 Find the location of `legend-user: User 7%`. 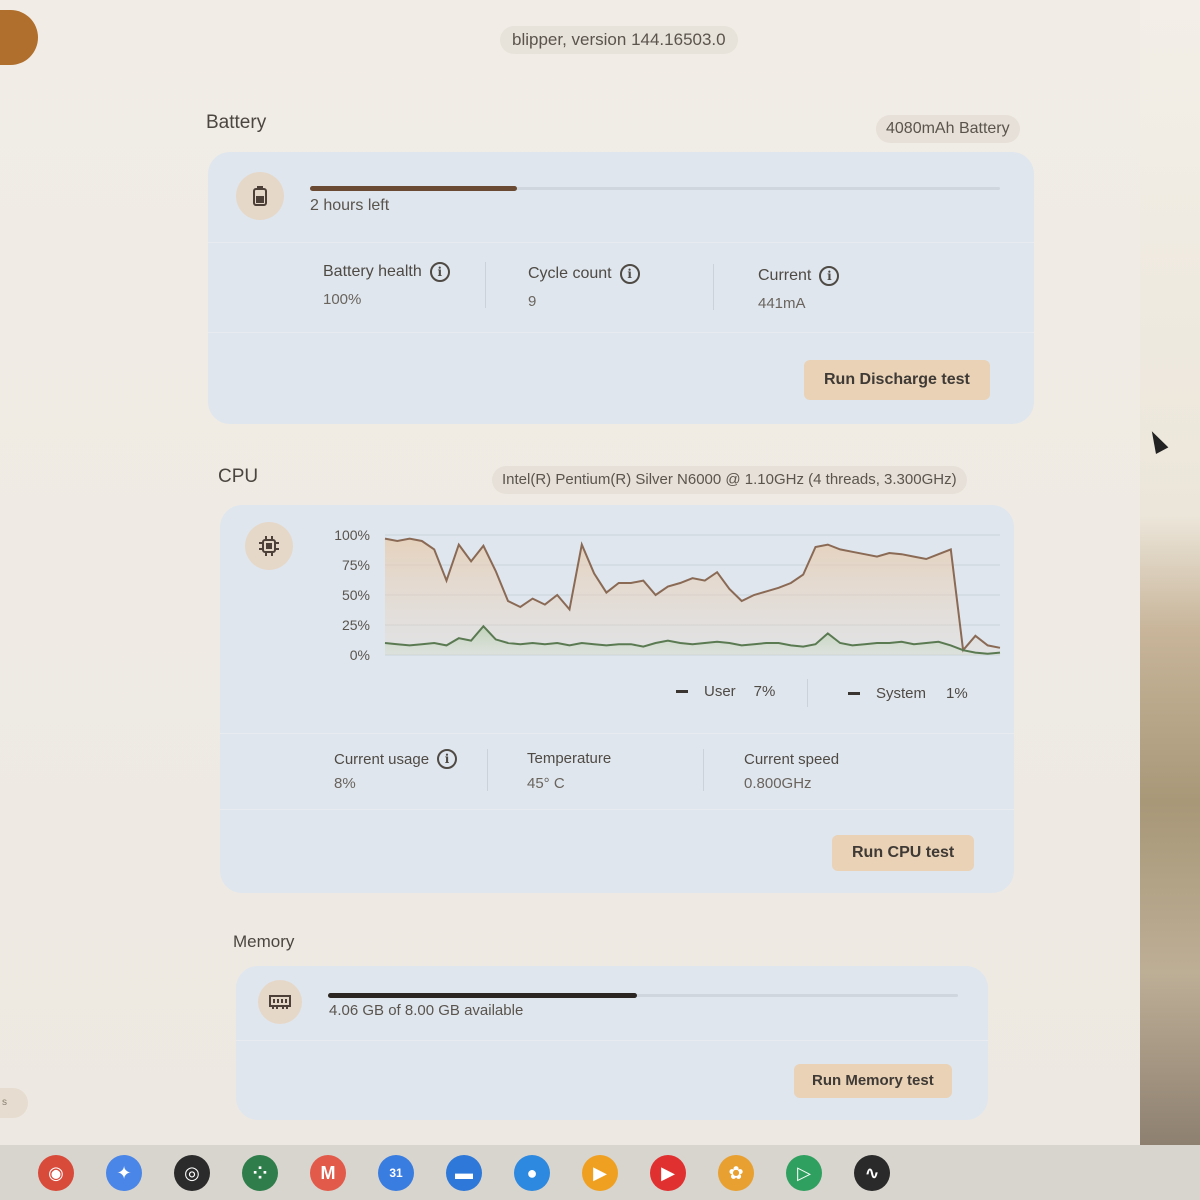

legend-user: User 7% is located at coordinates (725, 691).